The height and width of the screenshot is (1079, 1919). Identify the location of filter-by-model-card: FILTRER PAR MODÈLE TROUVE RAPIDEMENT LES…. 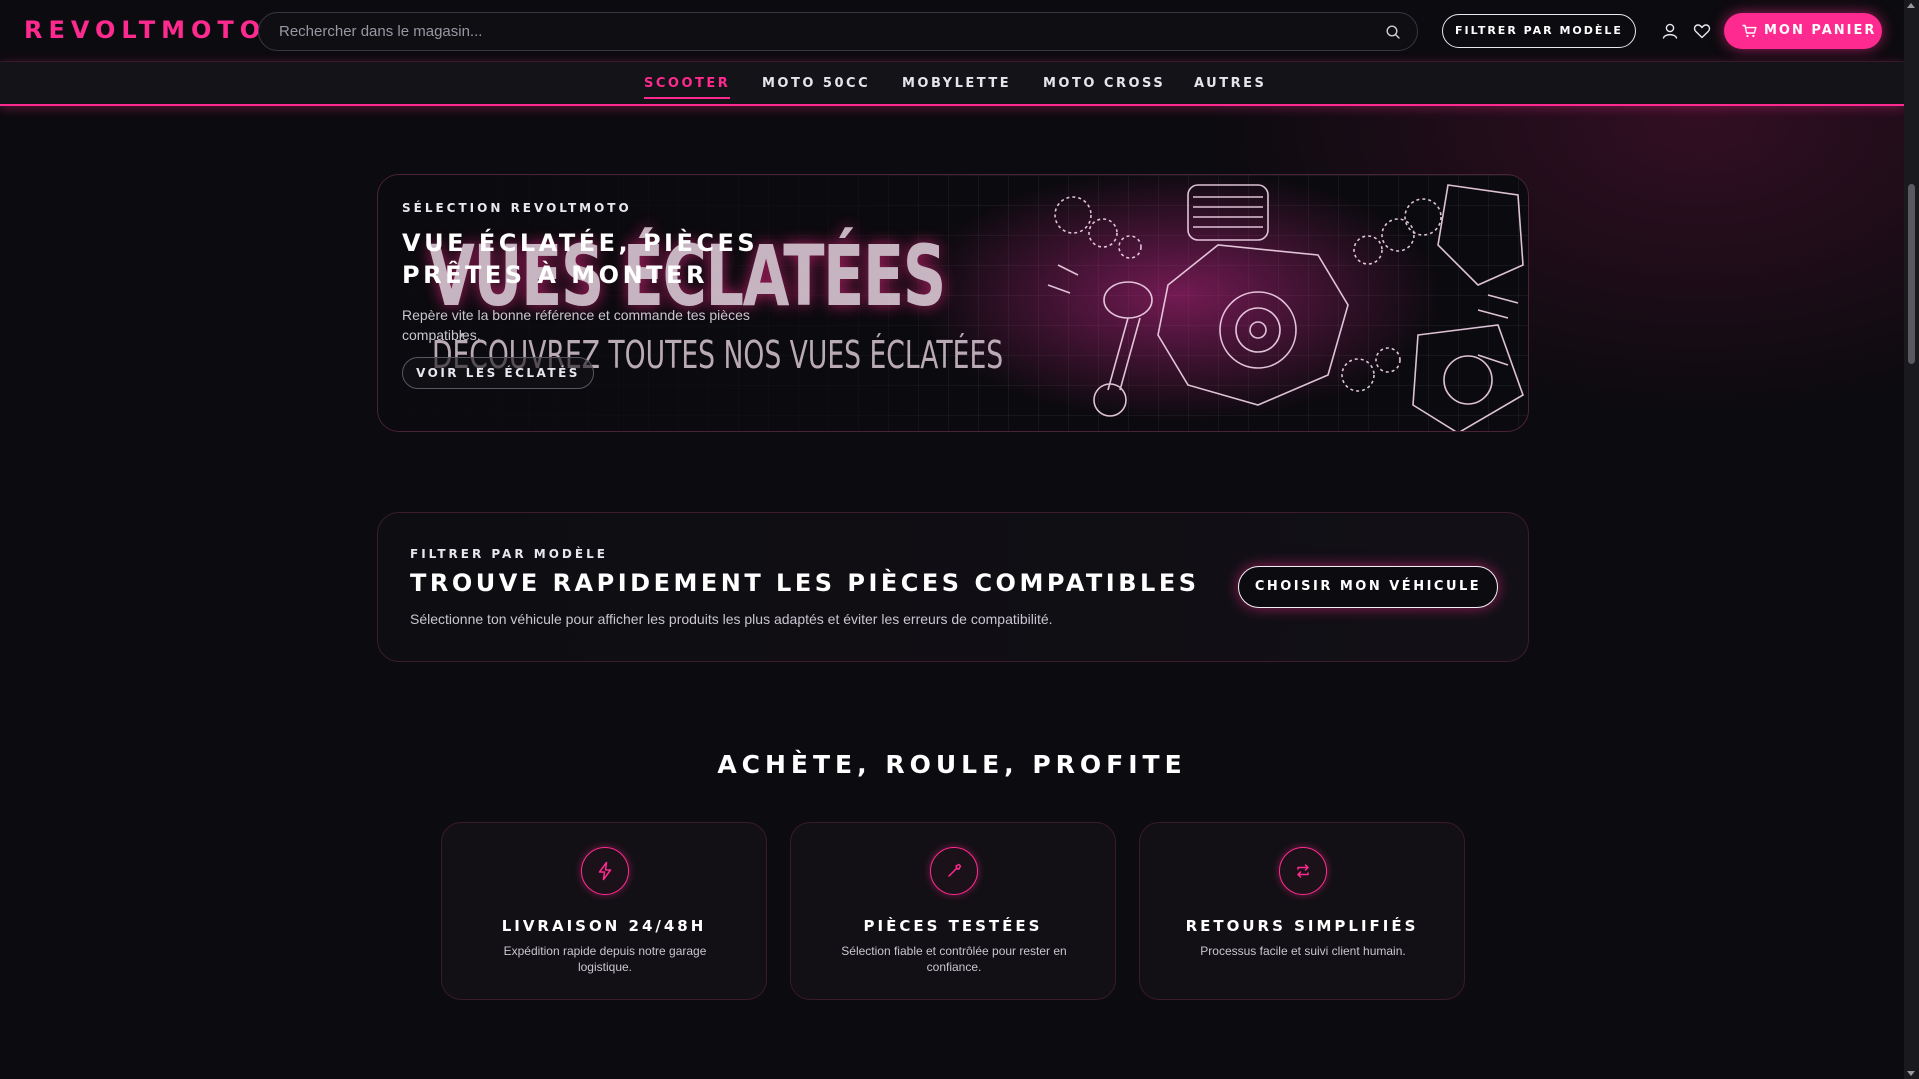
(953, 587).